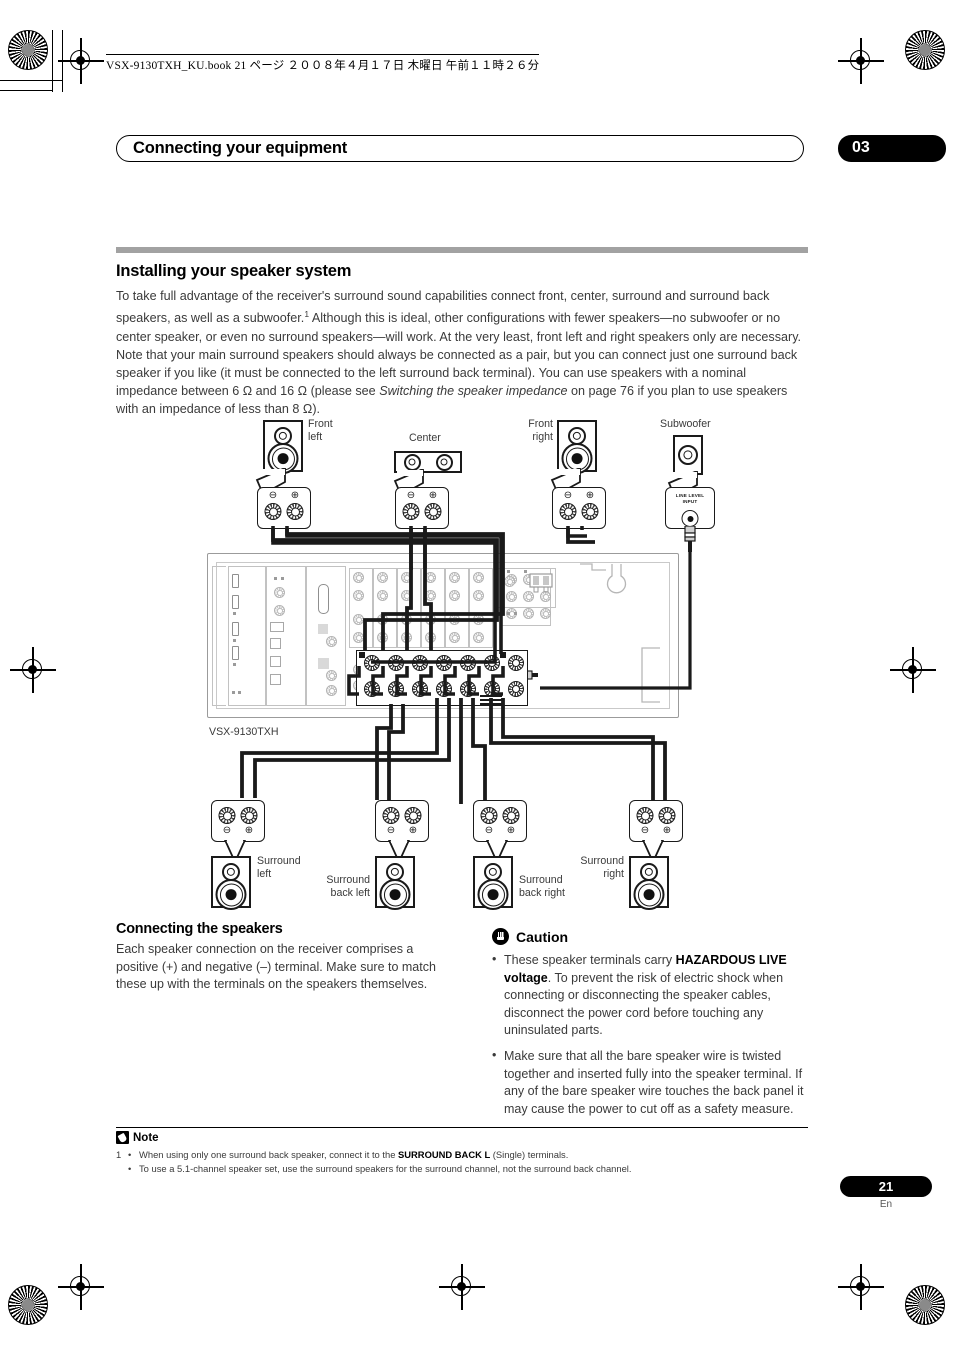 This screenshot has width=954, height=1350. I want to click on front-left-plus-symbol: ⊕, so click(295, 495).